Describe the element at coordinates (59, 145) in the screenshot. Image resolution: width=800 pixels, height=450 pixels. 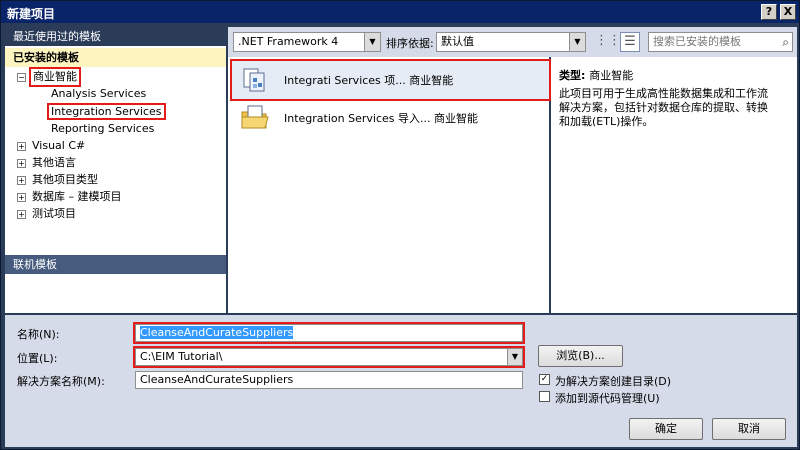
I see `tree-item-label: Visual C#` at that location.